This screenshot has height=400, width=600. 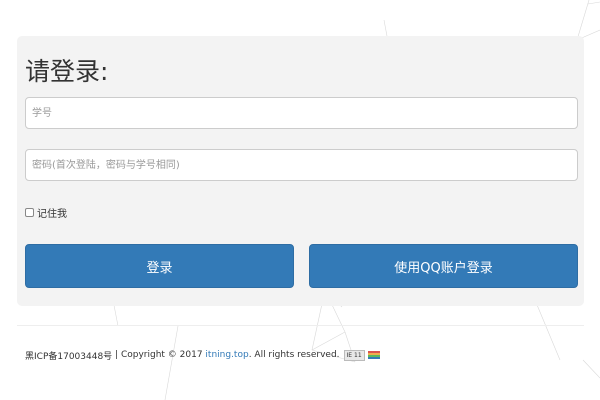 I want to click on login-button: 登录, so click(x=159, y=266).